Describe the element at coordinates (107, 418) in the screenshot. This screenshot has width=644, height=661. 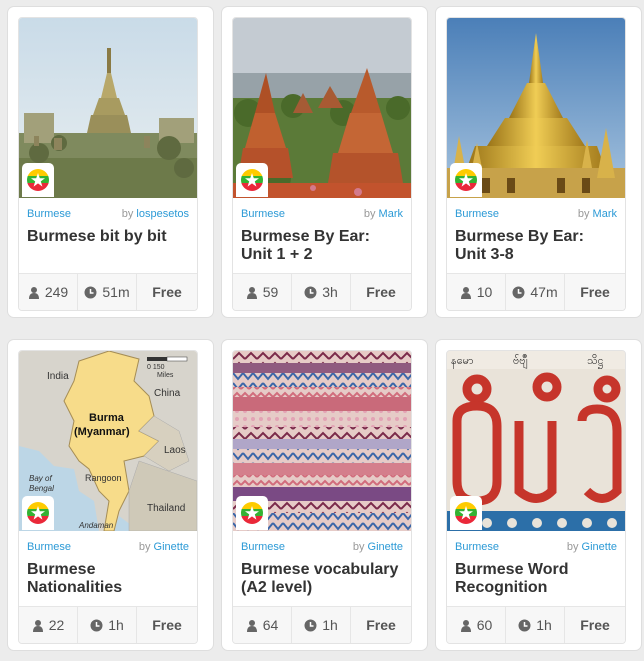
I see `map-label-burma: Burma` at that location.